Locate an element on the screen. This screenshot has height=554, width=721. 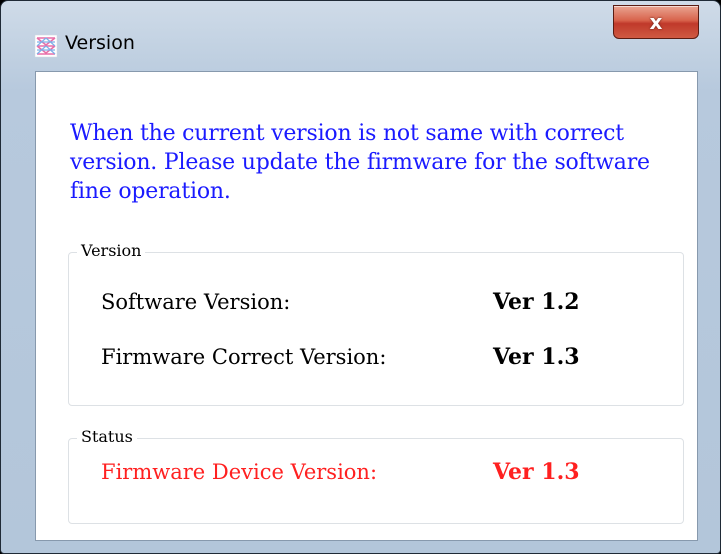
status-group-legend: Status is located at coordinates (107, 436).